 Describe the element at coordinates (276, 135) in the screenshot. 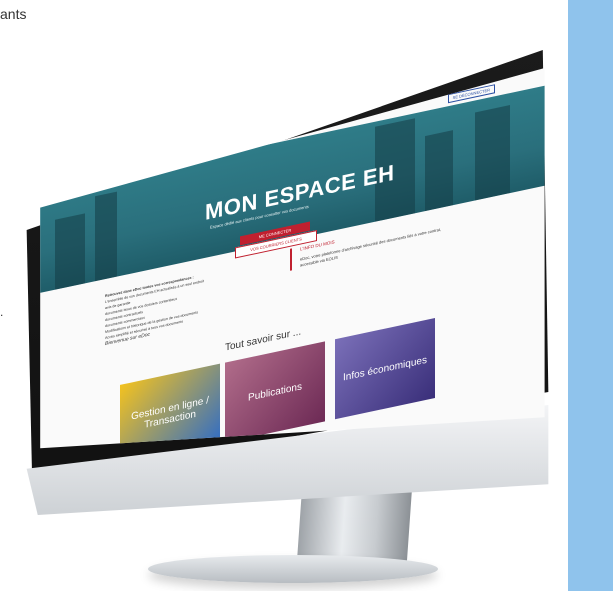

I see `nav-item-clients: Clients` at that location.